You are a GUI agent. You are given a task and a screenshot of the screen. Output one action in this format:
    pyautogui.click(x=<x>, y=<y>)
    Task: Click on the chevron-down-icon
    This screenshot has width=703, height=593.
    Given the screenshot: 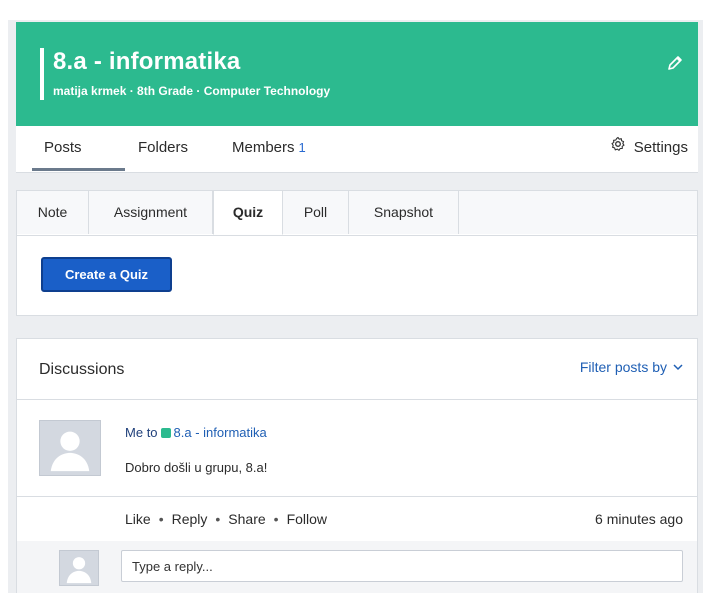 What is the action you would take?
    pyautogui.click(x=678, y=367)
    